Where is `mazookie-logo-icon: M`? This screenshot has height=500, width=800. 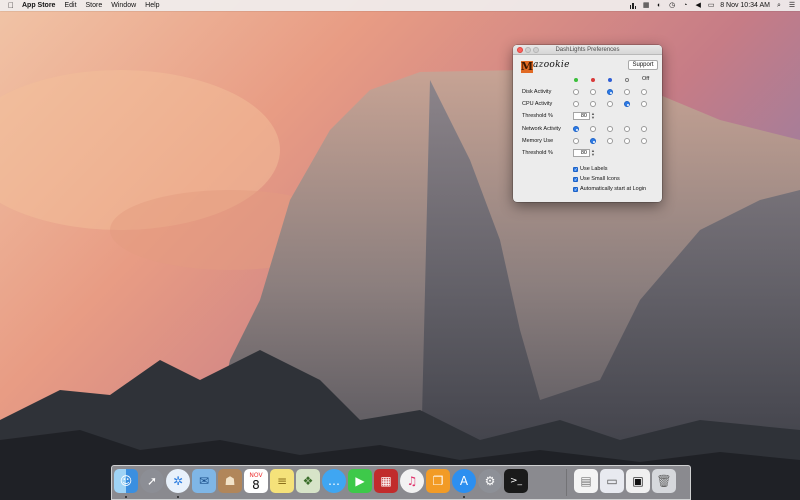
mazookie-logo-icon: M is located at coordinates (527, 67).